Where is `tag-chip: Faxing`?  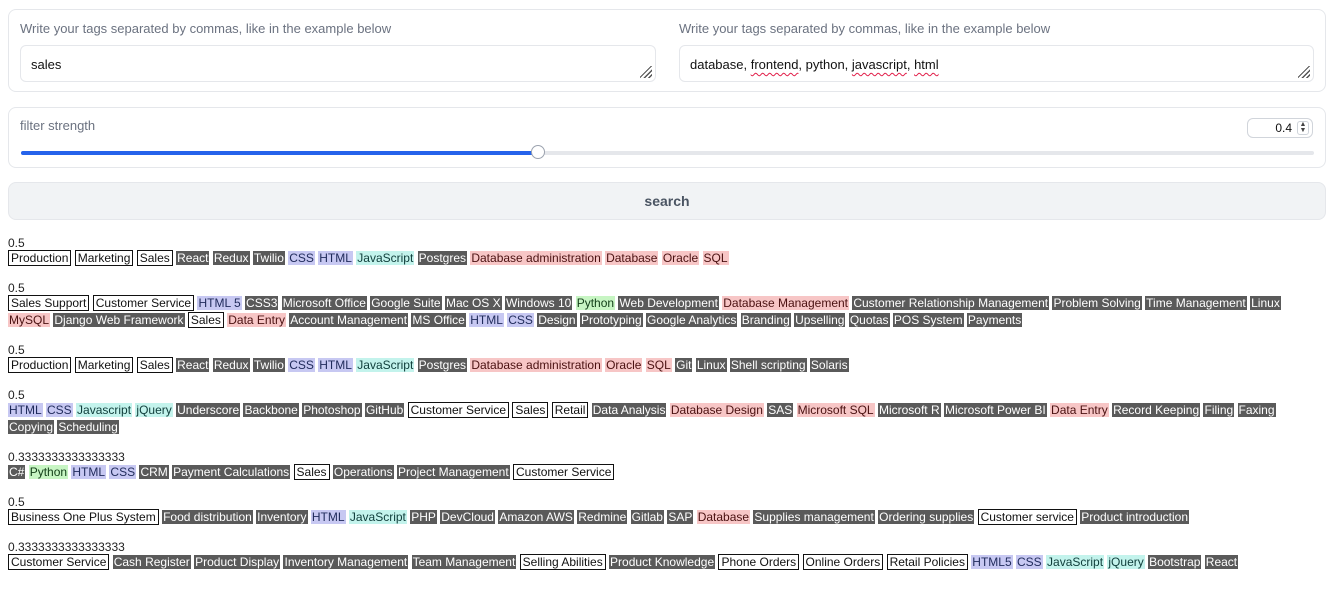
tag-chip: Faxing is located at coordinates (1256, 410).